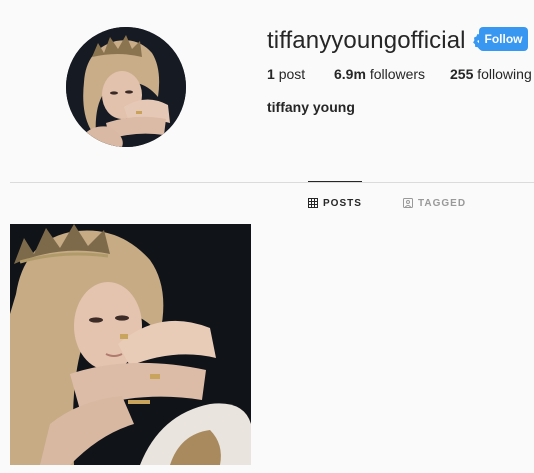  I want to click on followers-count: 6.9m, so click(350, 74).